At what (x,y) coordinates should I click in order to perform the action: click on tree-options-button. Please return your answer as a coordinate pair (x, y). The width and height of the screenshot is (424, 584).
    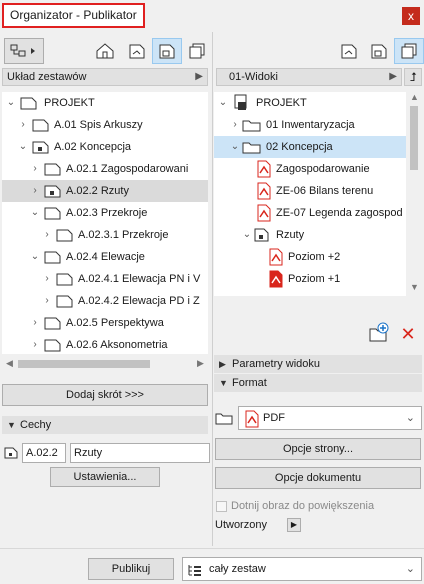
    Looking at the image, I should click on (24, 51).